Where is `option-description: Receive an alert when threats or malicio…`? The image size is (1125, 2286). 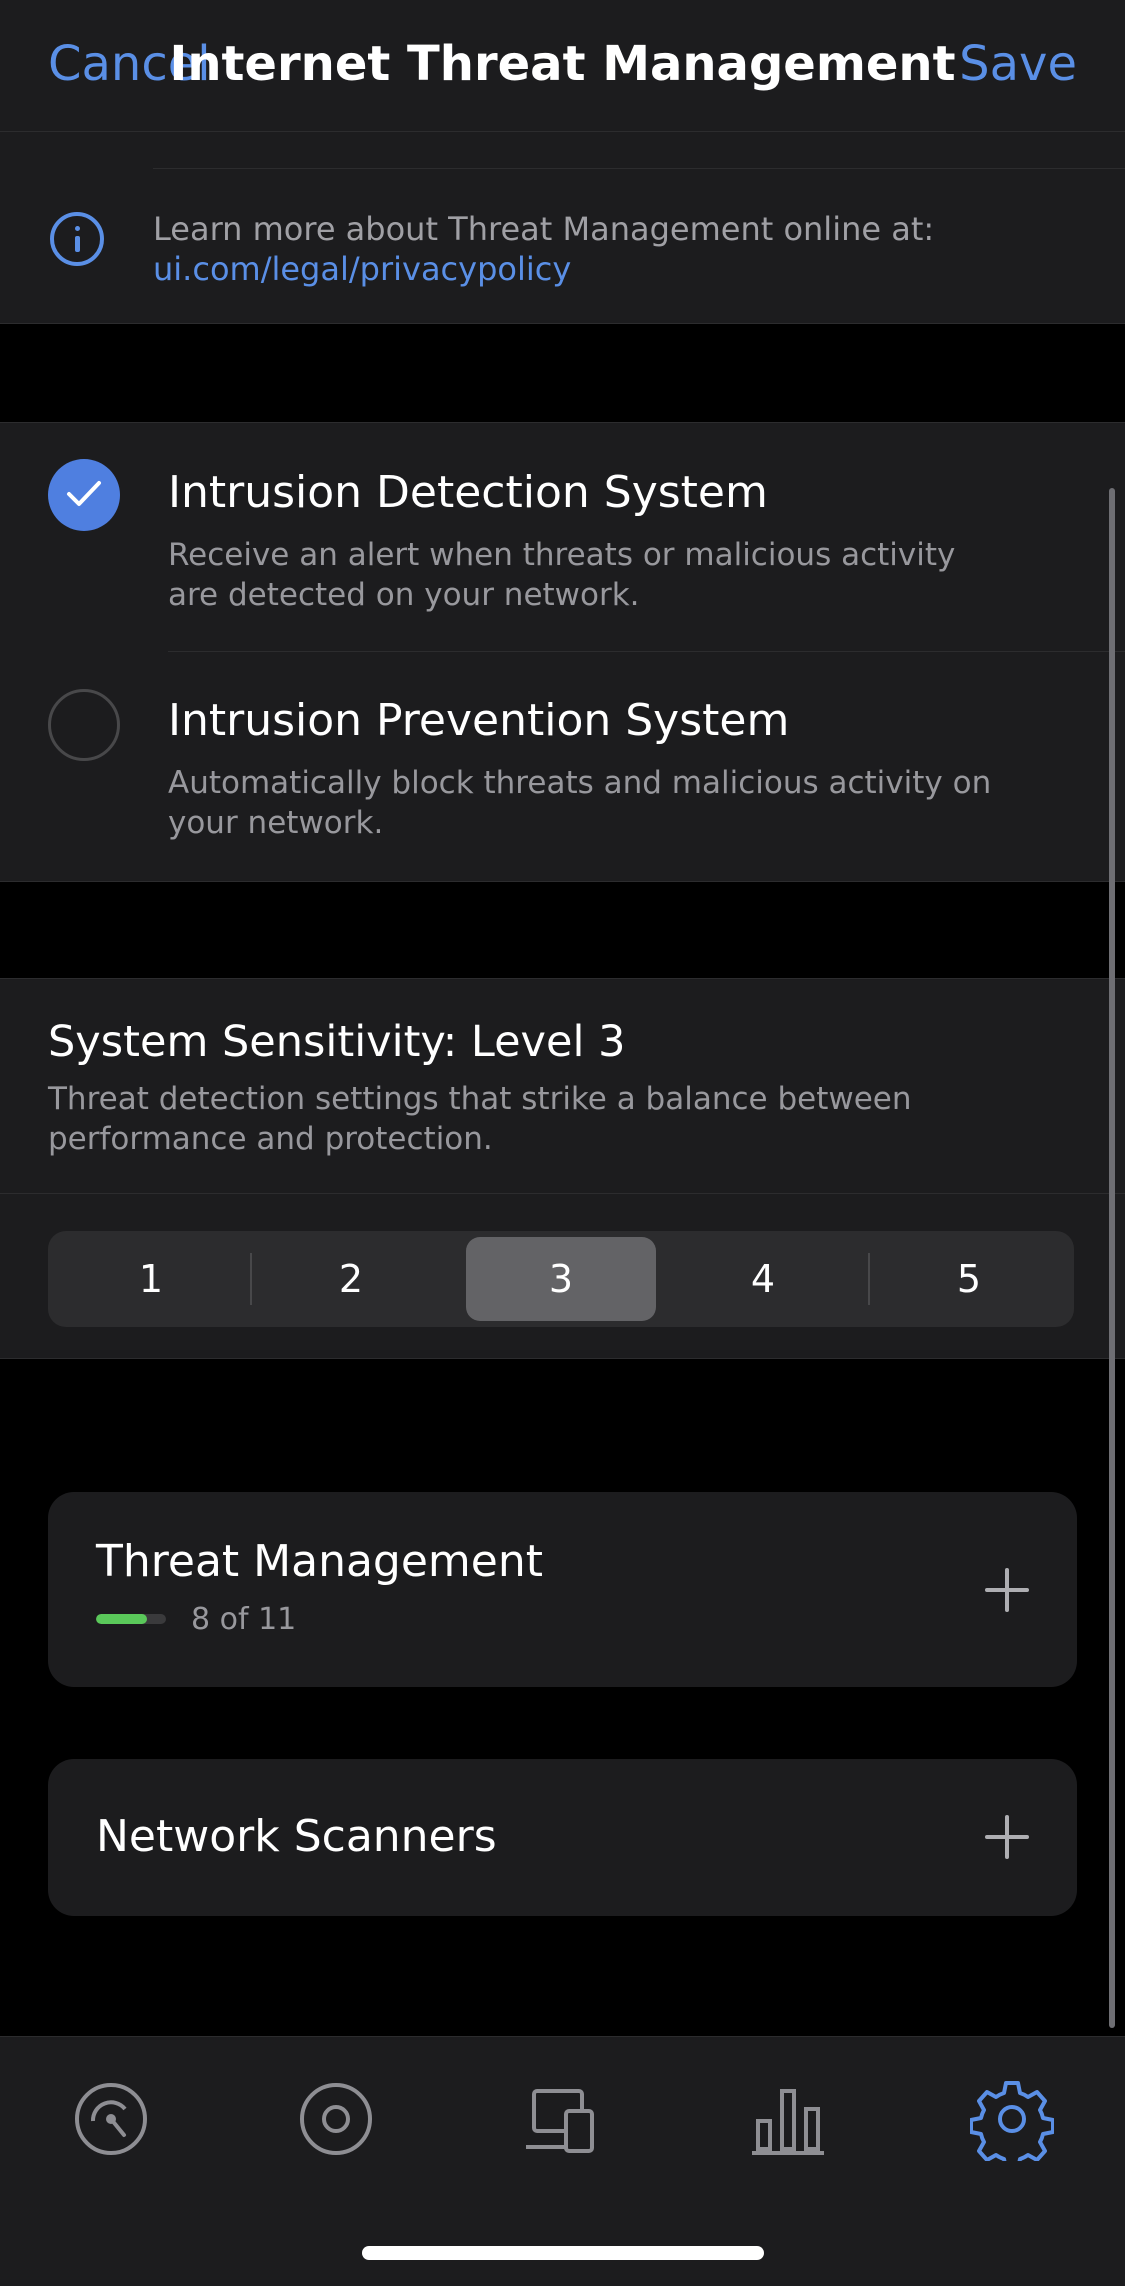 option-description: Receive an alert when threats or malicio… is located at coordinates (562, 575).